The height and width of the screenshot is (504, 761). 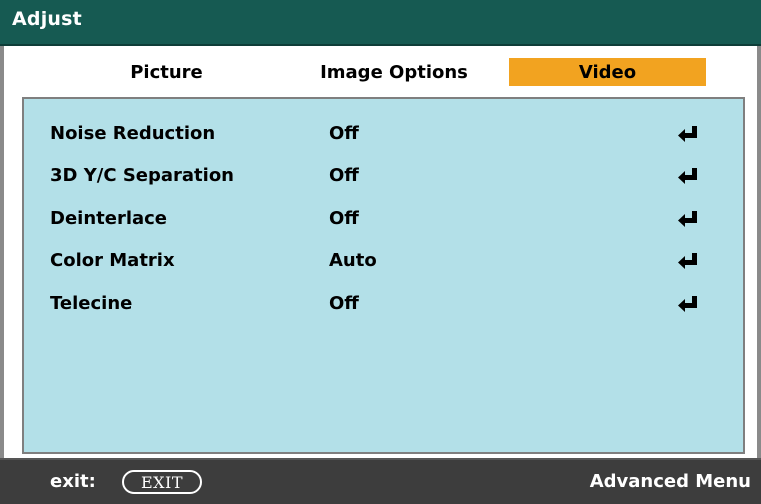 I want to click on footer-bar: exit: EXIT Advanced Menu, so click(x=380, y=481).